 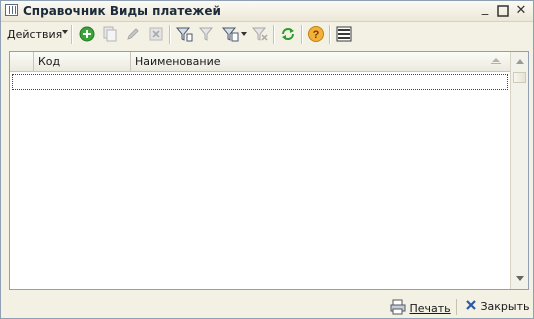 I want to click on close-window-button: ✕, so click(x=521, y=11).